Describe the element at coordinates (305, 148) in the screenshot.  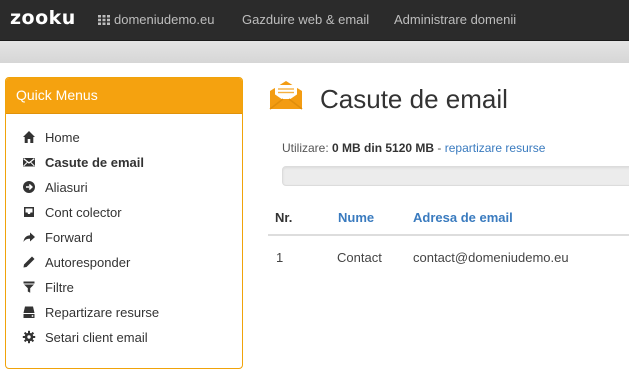
I see `usage-prefix: Utilizare:` at that location.